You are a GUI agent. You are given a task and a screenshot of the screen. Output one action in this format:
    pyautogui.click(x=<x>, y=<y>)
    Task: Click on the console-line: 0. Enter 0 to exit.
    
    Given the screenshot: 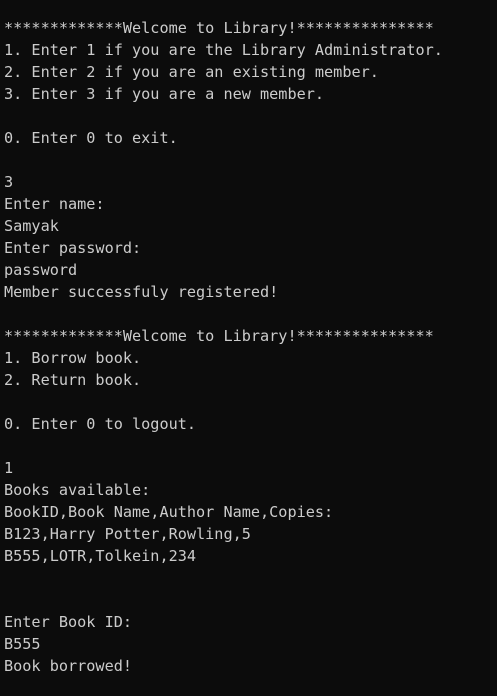 What is the action you would take?
    pyautogui.click(x=91, y=138)
    